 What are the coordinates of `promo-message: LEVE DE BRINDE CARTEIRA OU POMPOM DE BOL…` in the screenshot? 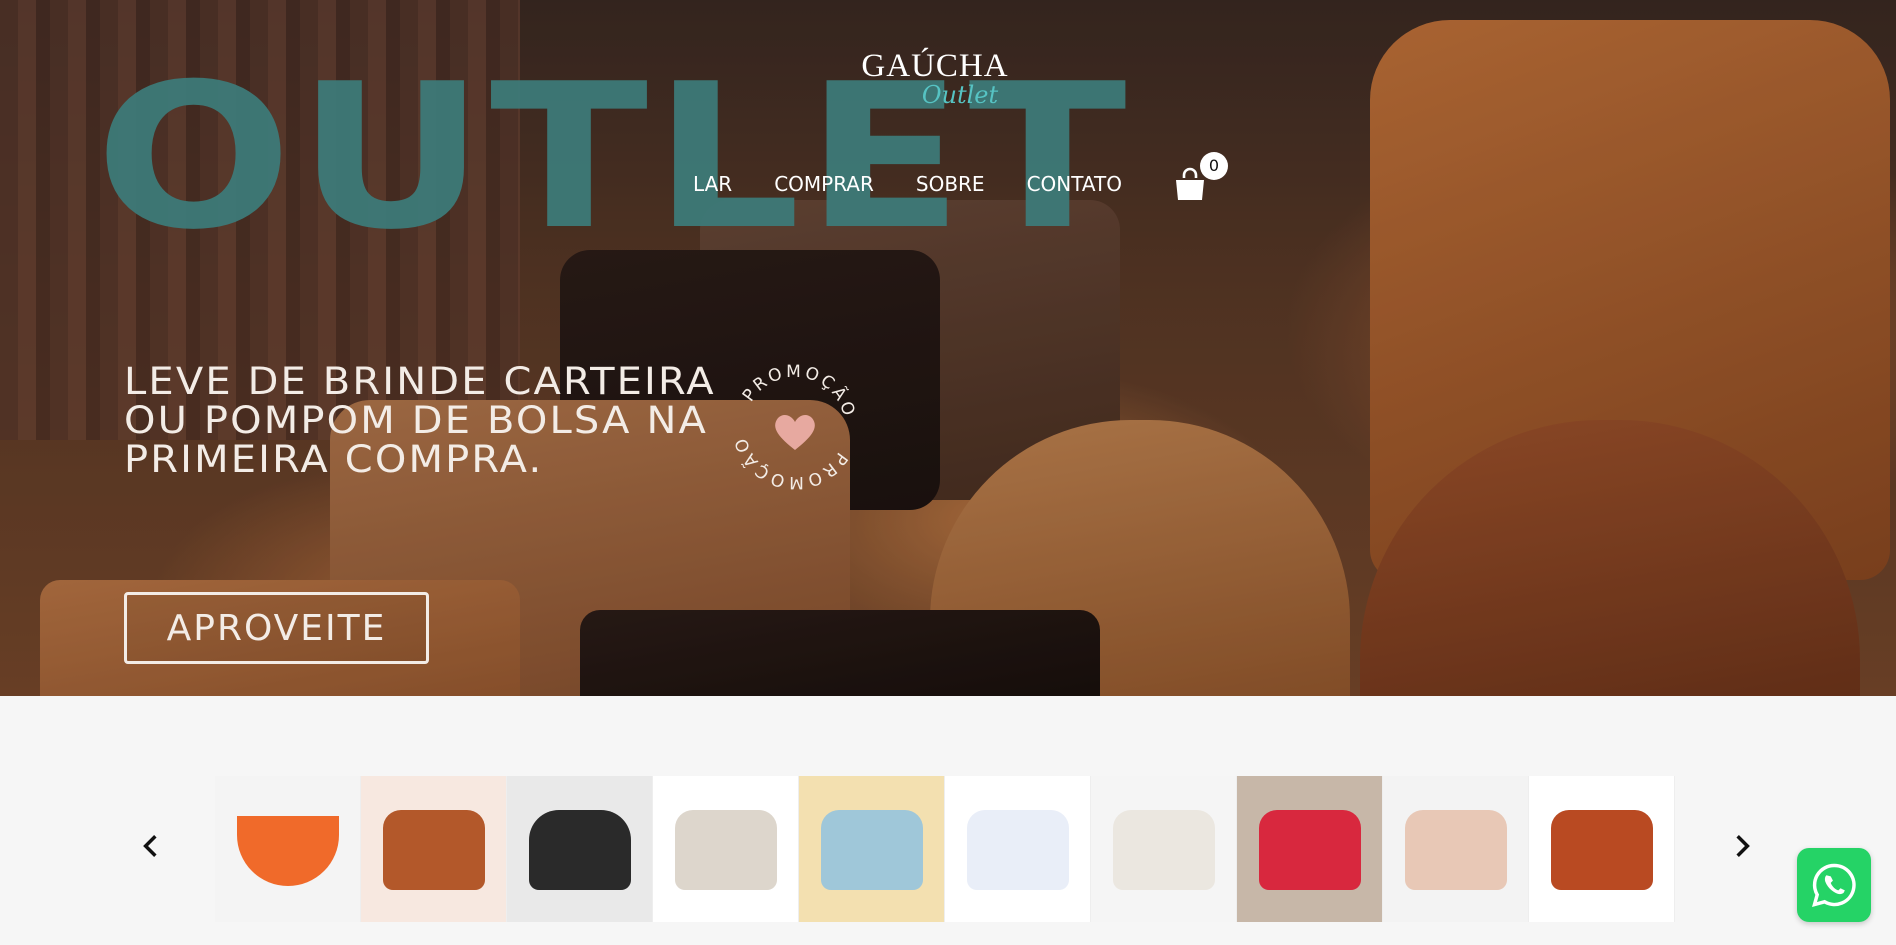 It's located at (420, 420).